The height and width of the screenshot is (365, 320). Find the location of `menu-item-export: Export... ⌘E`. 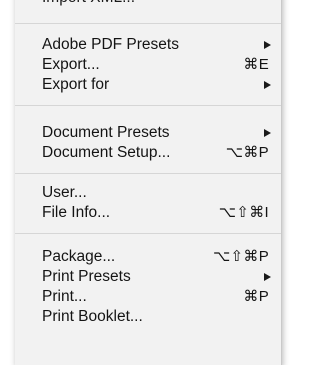

menu-item-export: Export... ⌘E is located at coordinates (148, 65).